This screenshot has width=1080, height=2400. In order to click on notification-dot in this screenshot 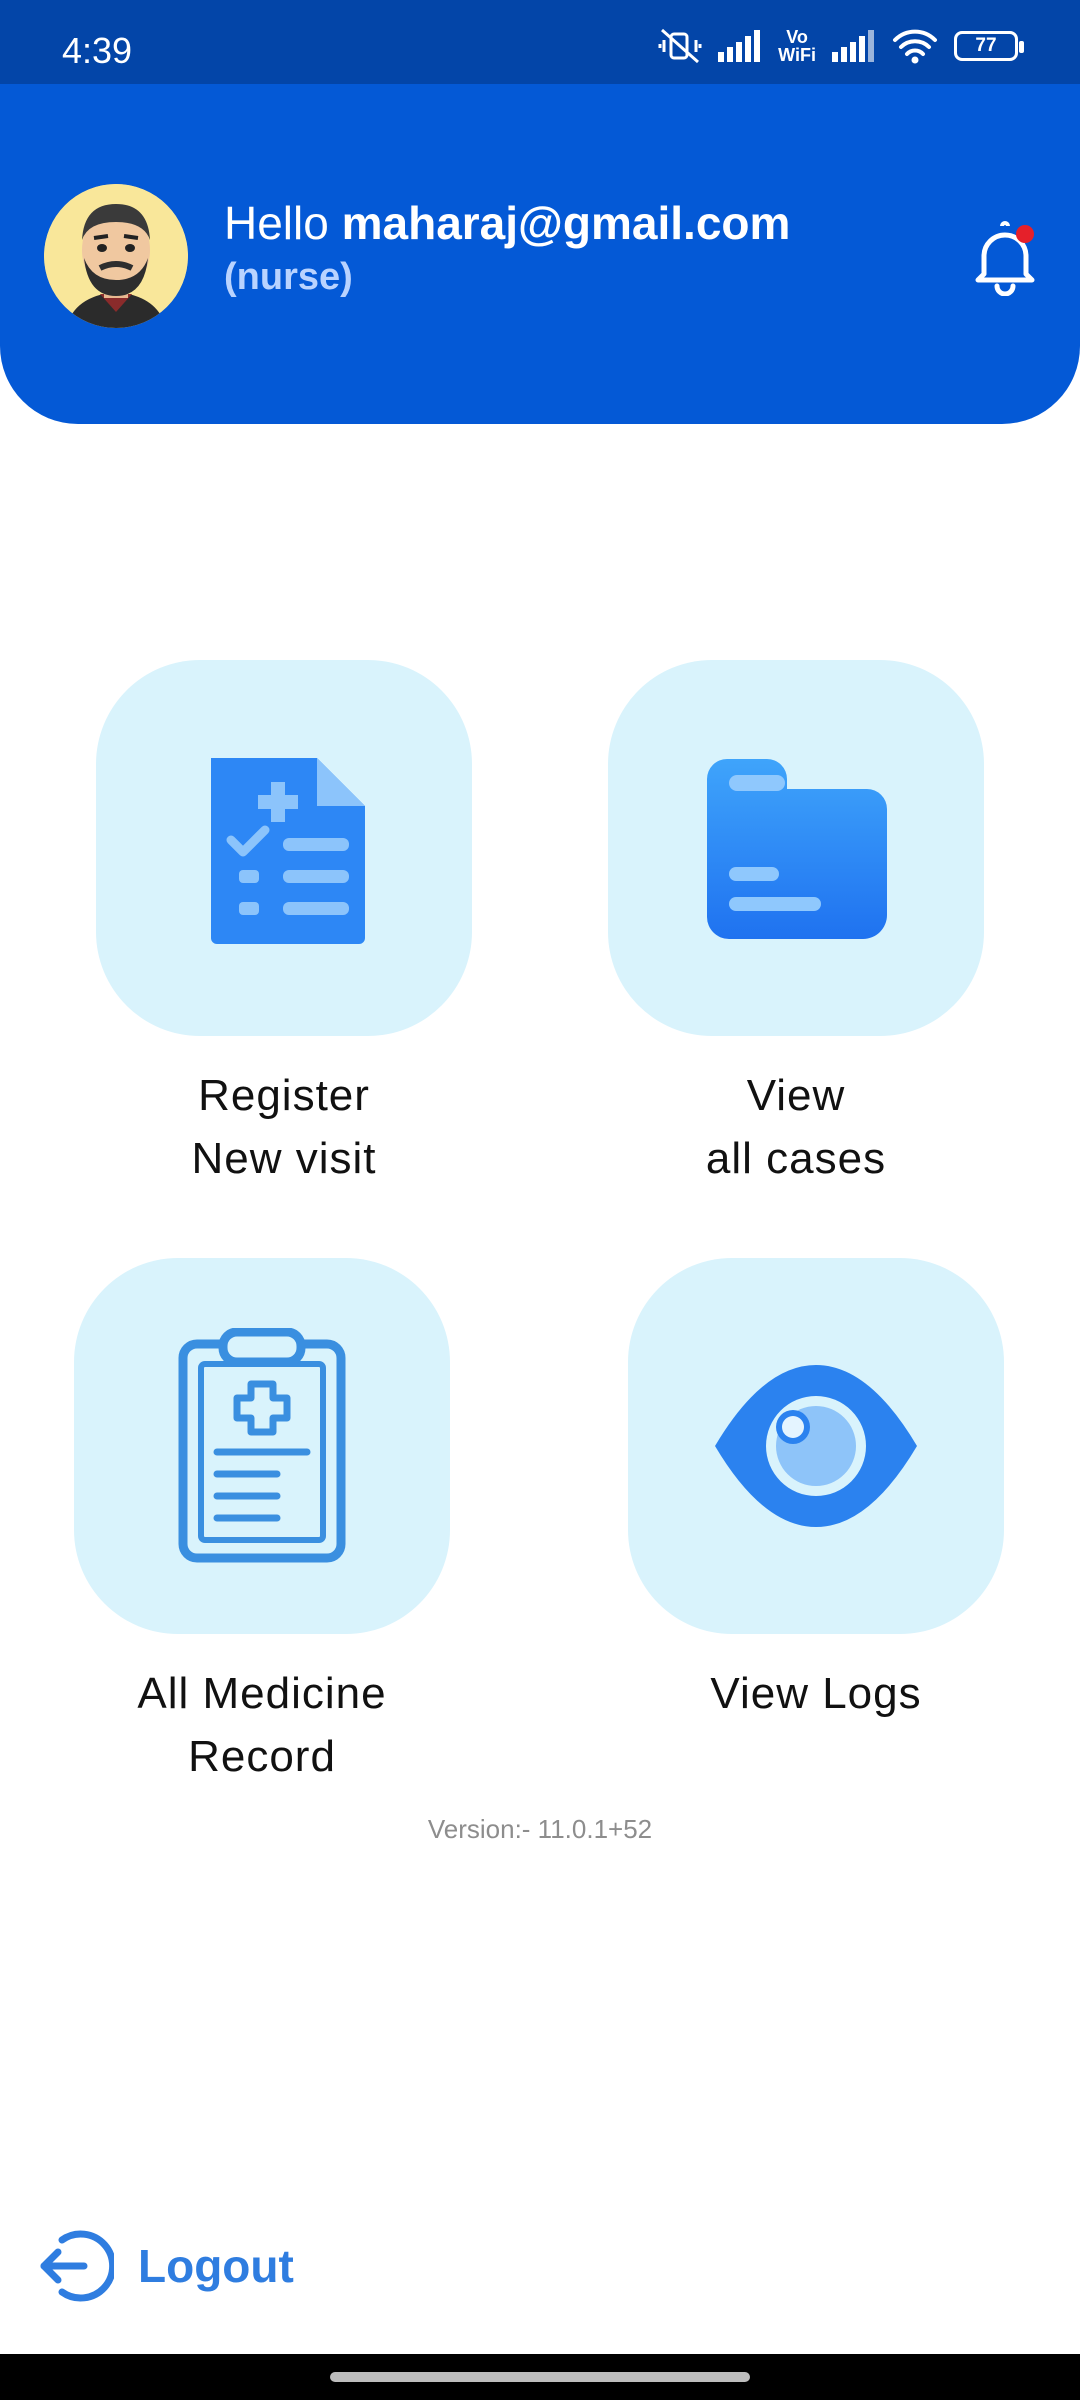, I will do `click(1025, 234)`.